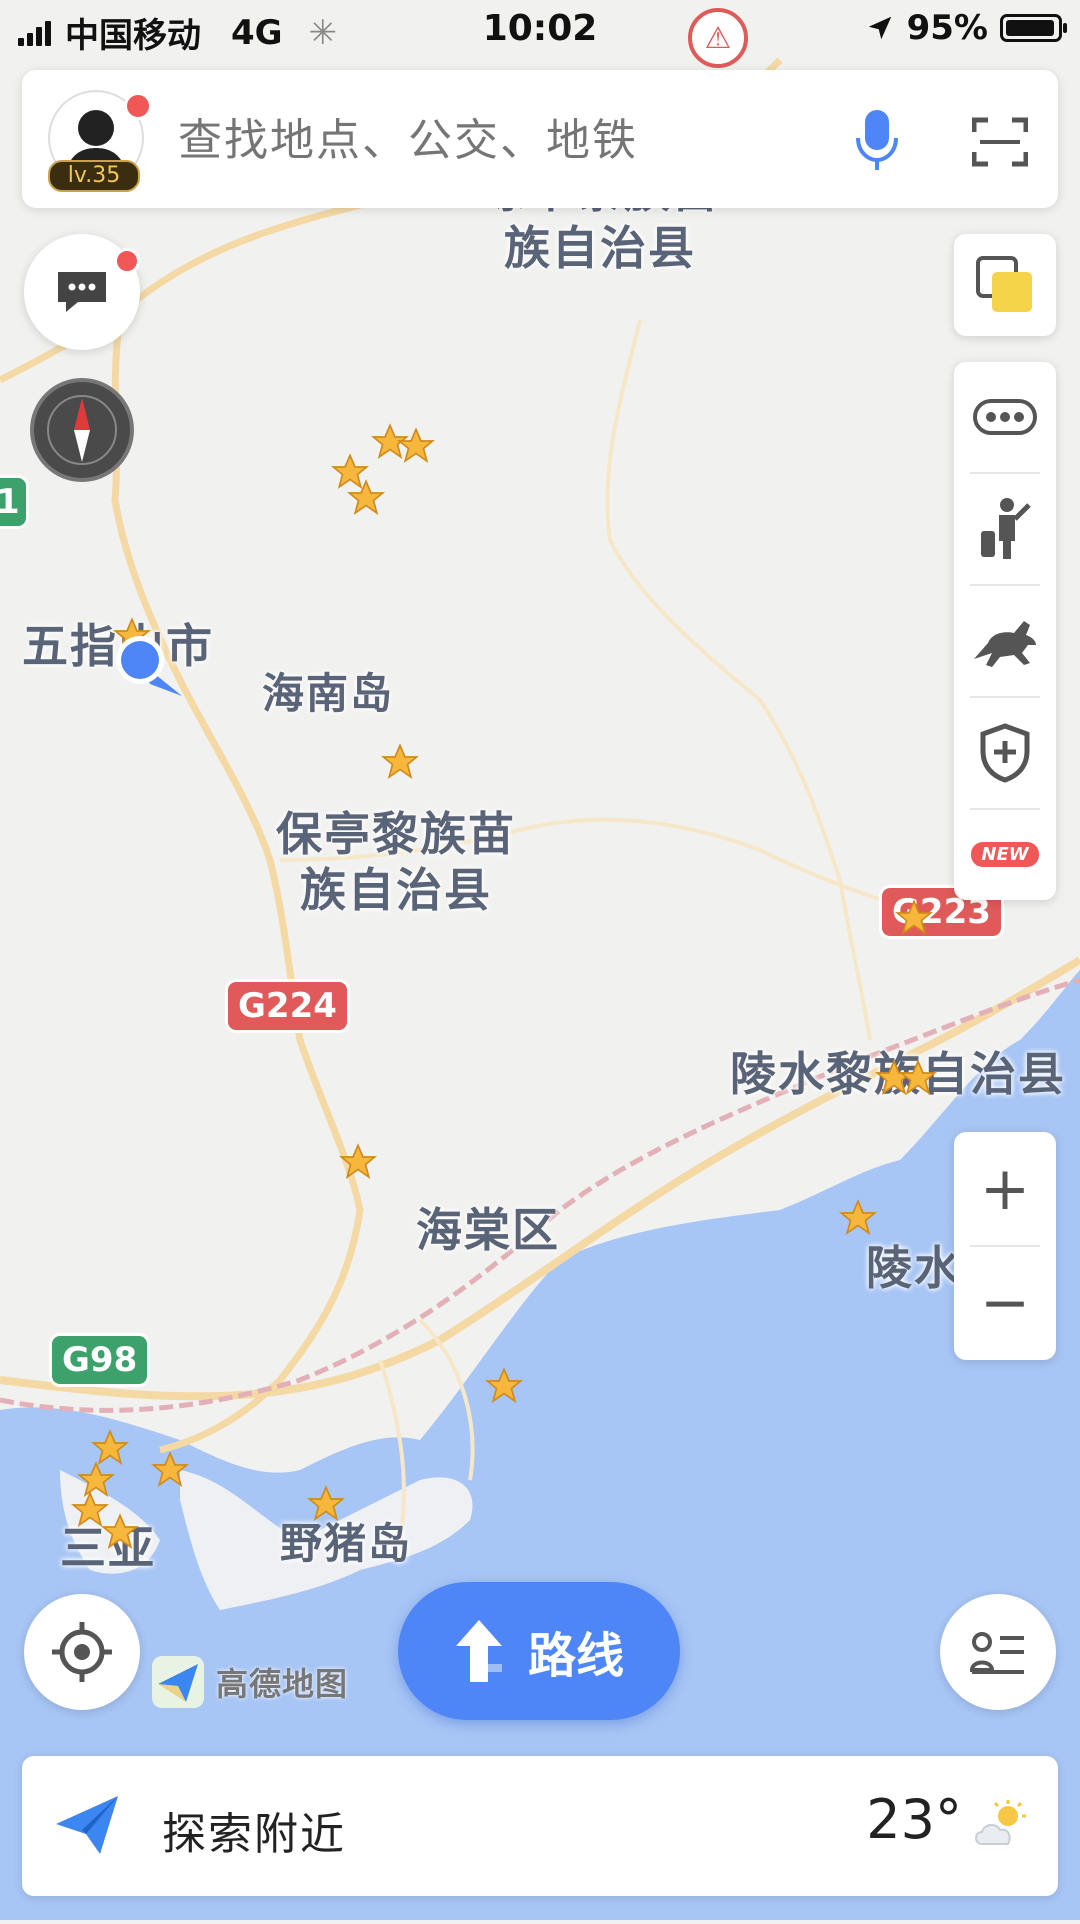  I want to click on new-badge: NEW, so click(1005, 854).